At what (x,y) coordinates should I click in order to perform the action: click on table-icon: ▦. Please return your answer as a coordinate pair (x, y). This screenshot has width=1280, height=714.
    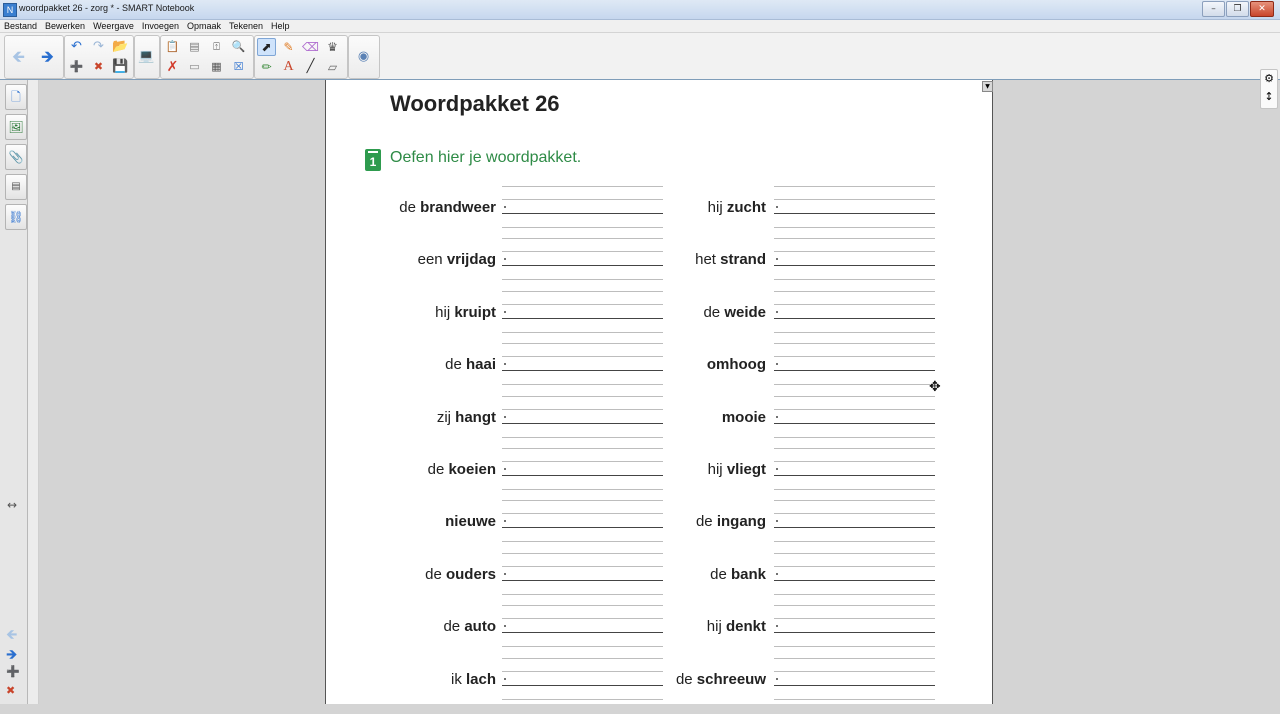
    Looking at the image, I should click on (216, 67).